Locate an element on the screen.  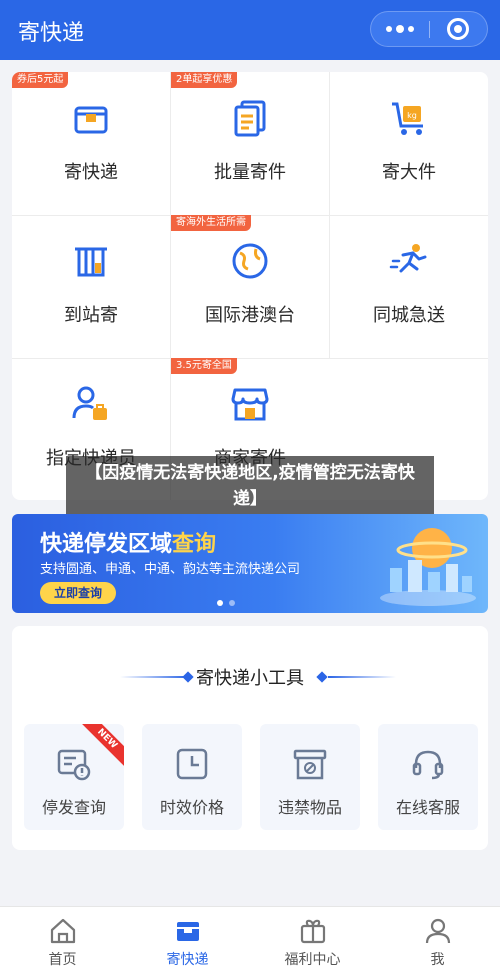
tool-time-price: 时效价格 is located at coordinates (192, 777).